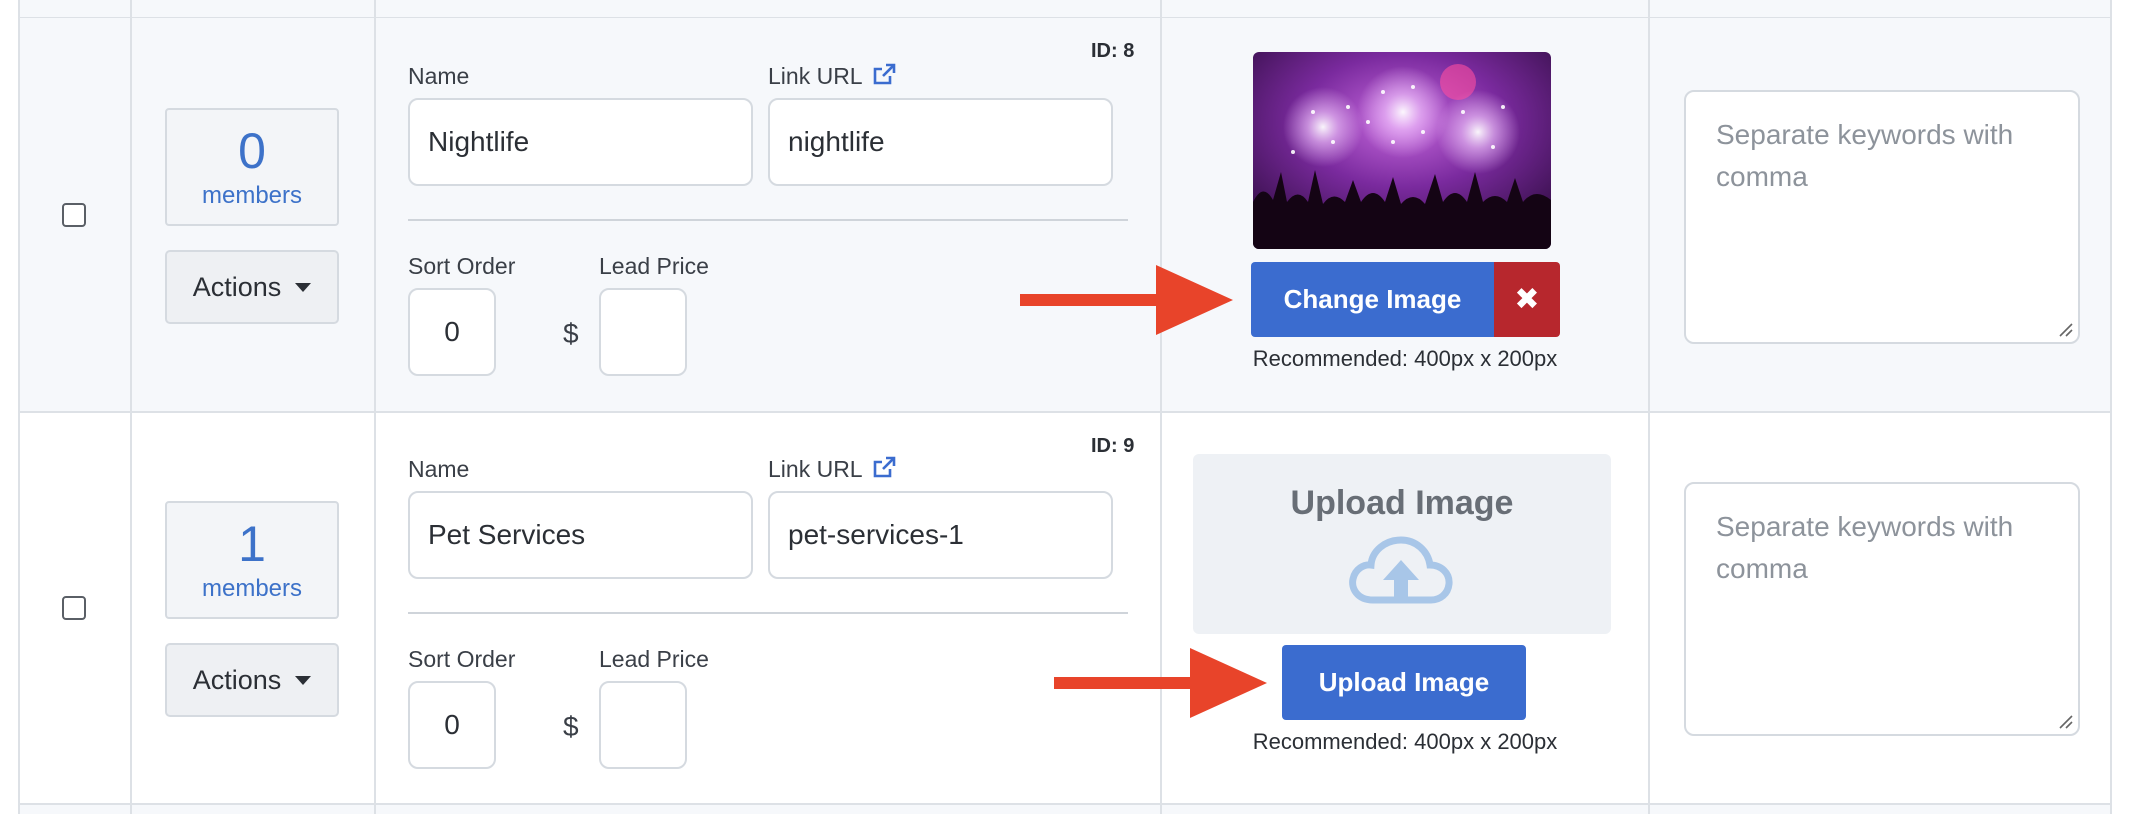 The image size is (2134, 814). I want to click on concert-fireworks-image, so click(1402, 150).